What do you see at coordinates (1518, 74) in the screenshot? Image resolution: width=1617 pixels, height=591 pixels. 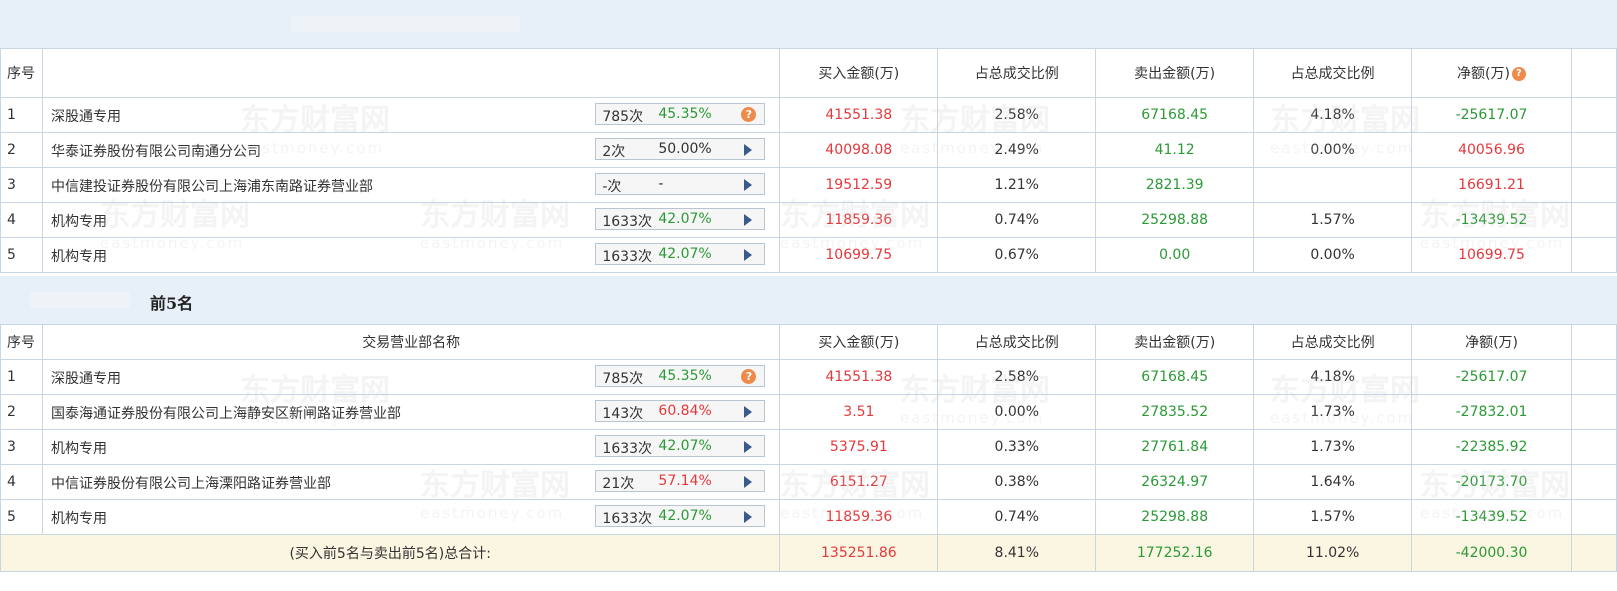 I see `help-question-icon: ?` at bounding box center [1518, 74].